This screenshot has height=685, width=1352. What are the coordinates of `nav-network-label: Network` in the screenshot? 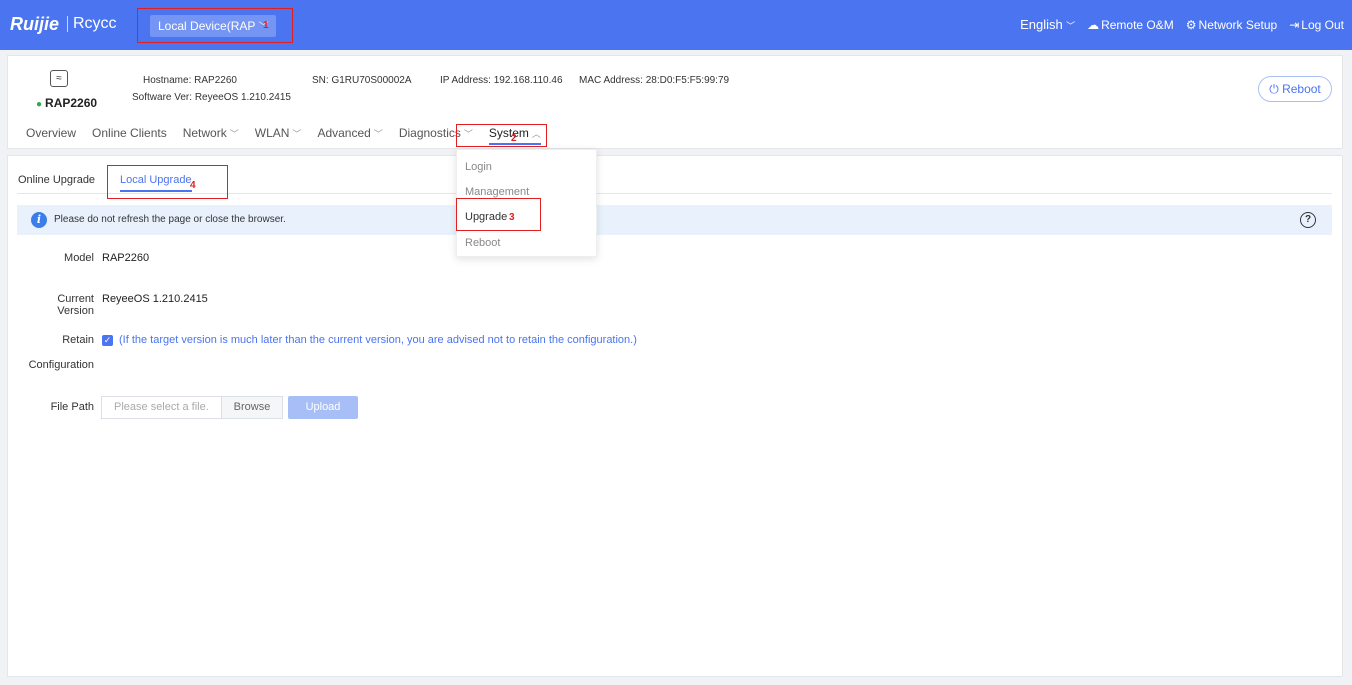 It's located at (204, 133).